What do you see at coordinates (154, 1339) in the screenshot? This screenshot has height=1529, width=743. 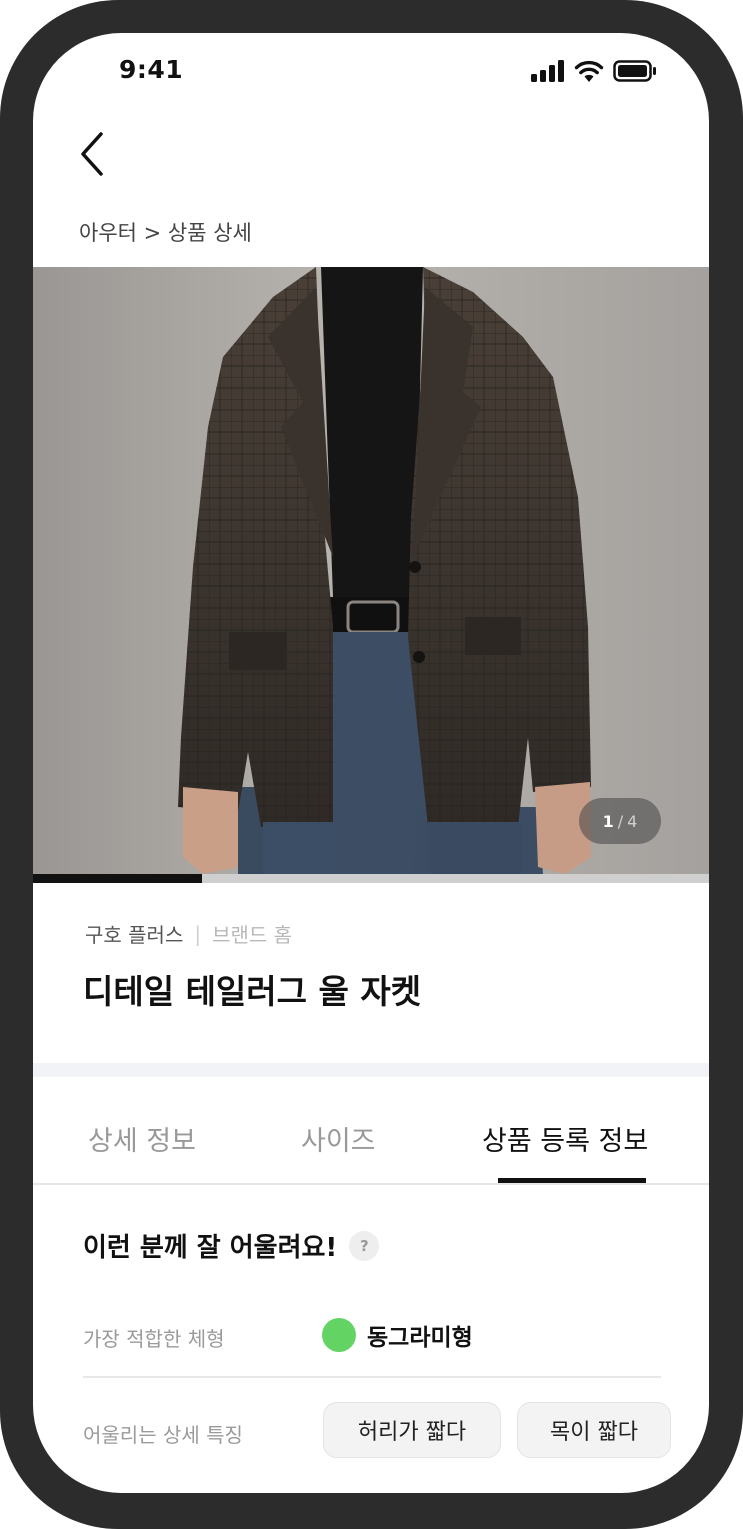 I see `best-body-type-label: 가장 적합한 체형` at bounding box center [154, 1339].